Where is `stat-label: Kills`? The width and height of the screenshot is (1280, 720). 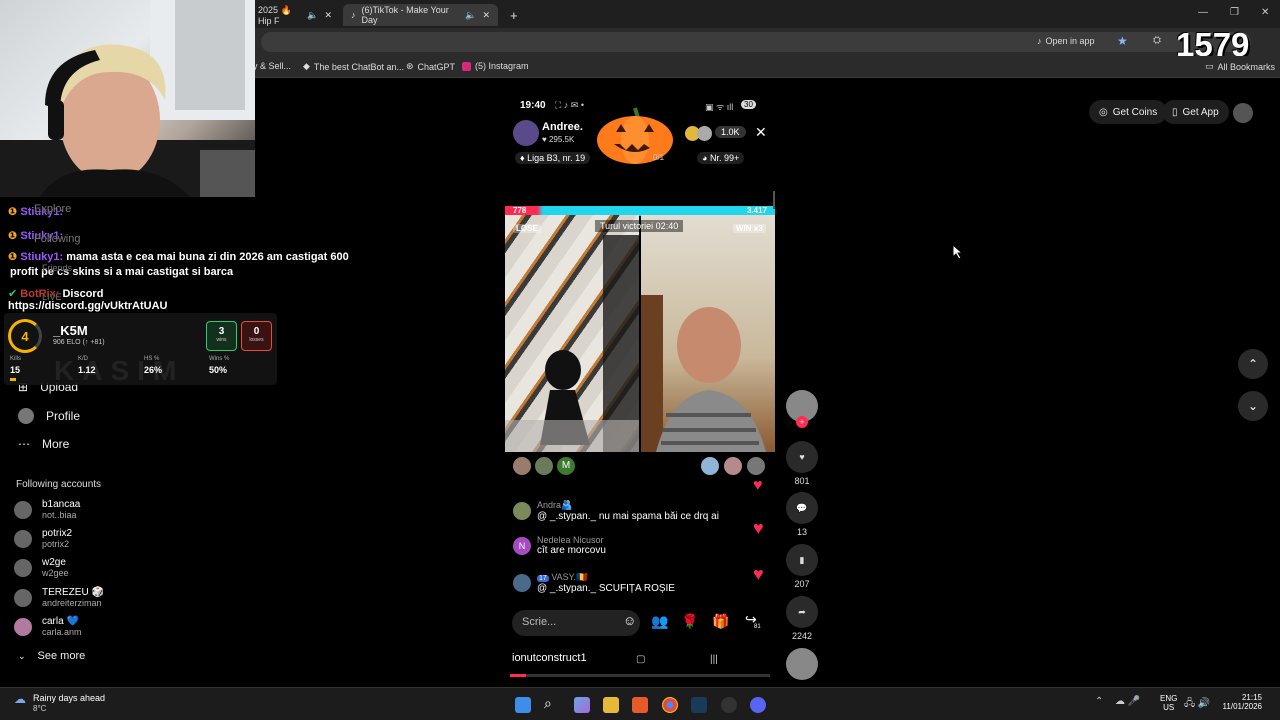 stat-label: Kills is located at coordinates (16, 359).